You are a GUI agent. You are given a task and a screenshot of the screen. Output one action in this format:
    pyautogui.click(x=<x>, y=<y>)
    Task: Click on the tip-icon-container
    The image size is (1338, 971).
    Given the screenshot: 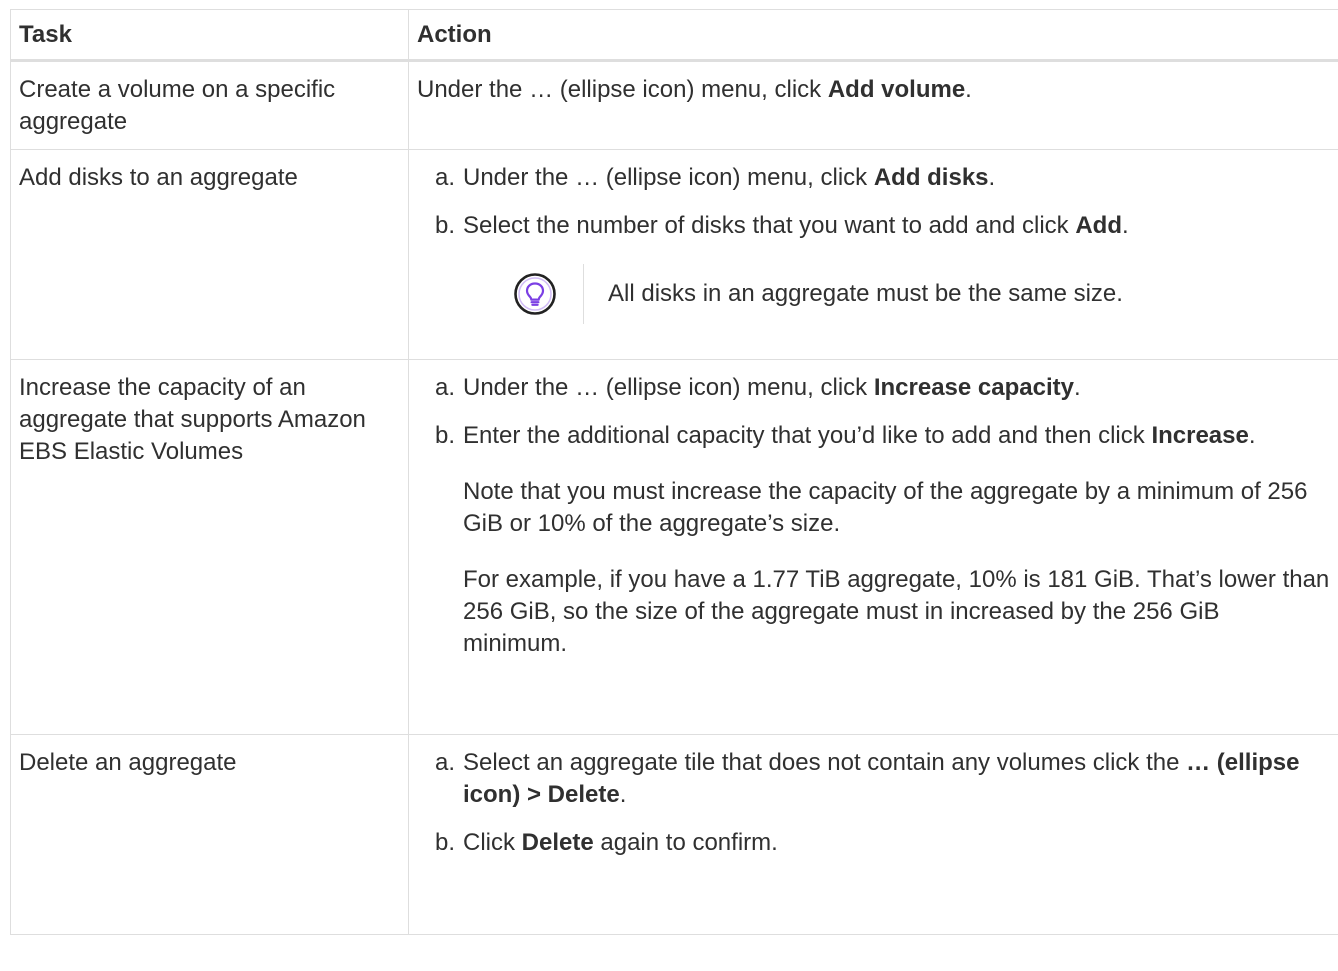 What is the action you would take?
    pyautogui.click(x=535, y=294)
    